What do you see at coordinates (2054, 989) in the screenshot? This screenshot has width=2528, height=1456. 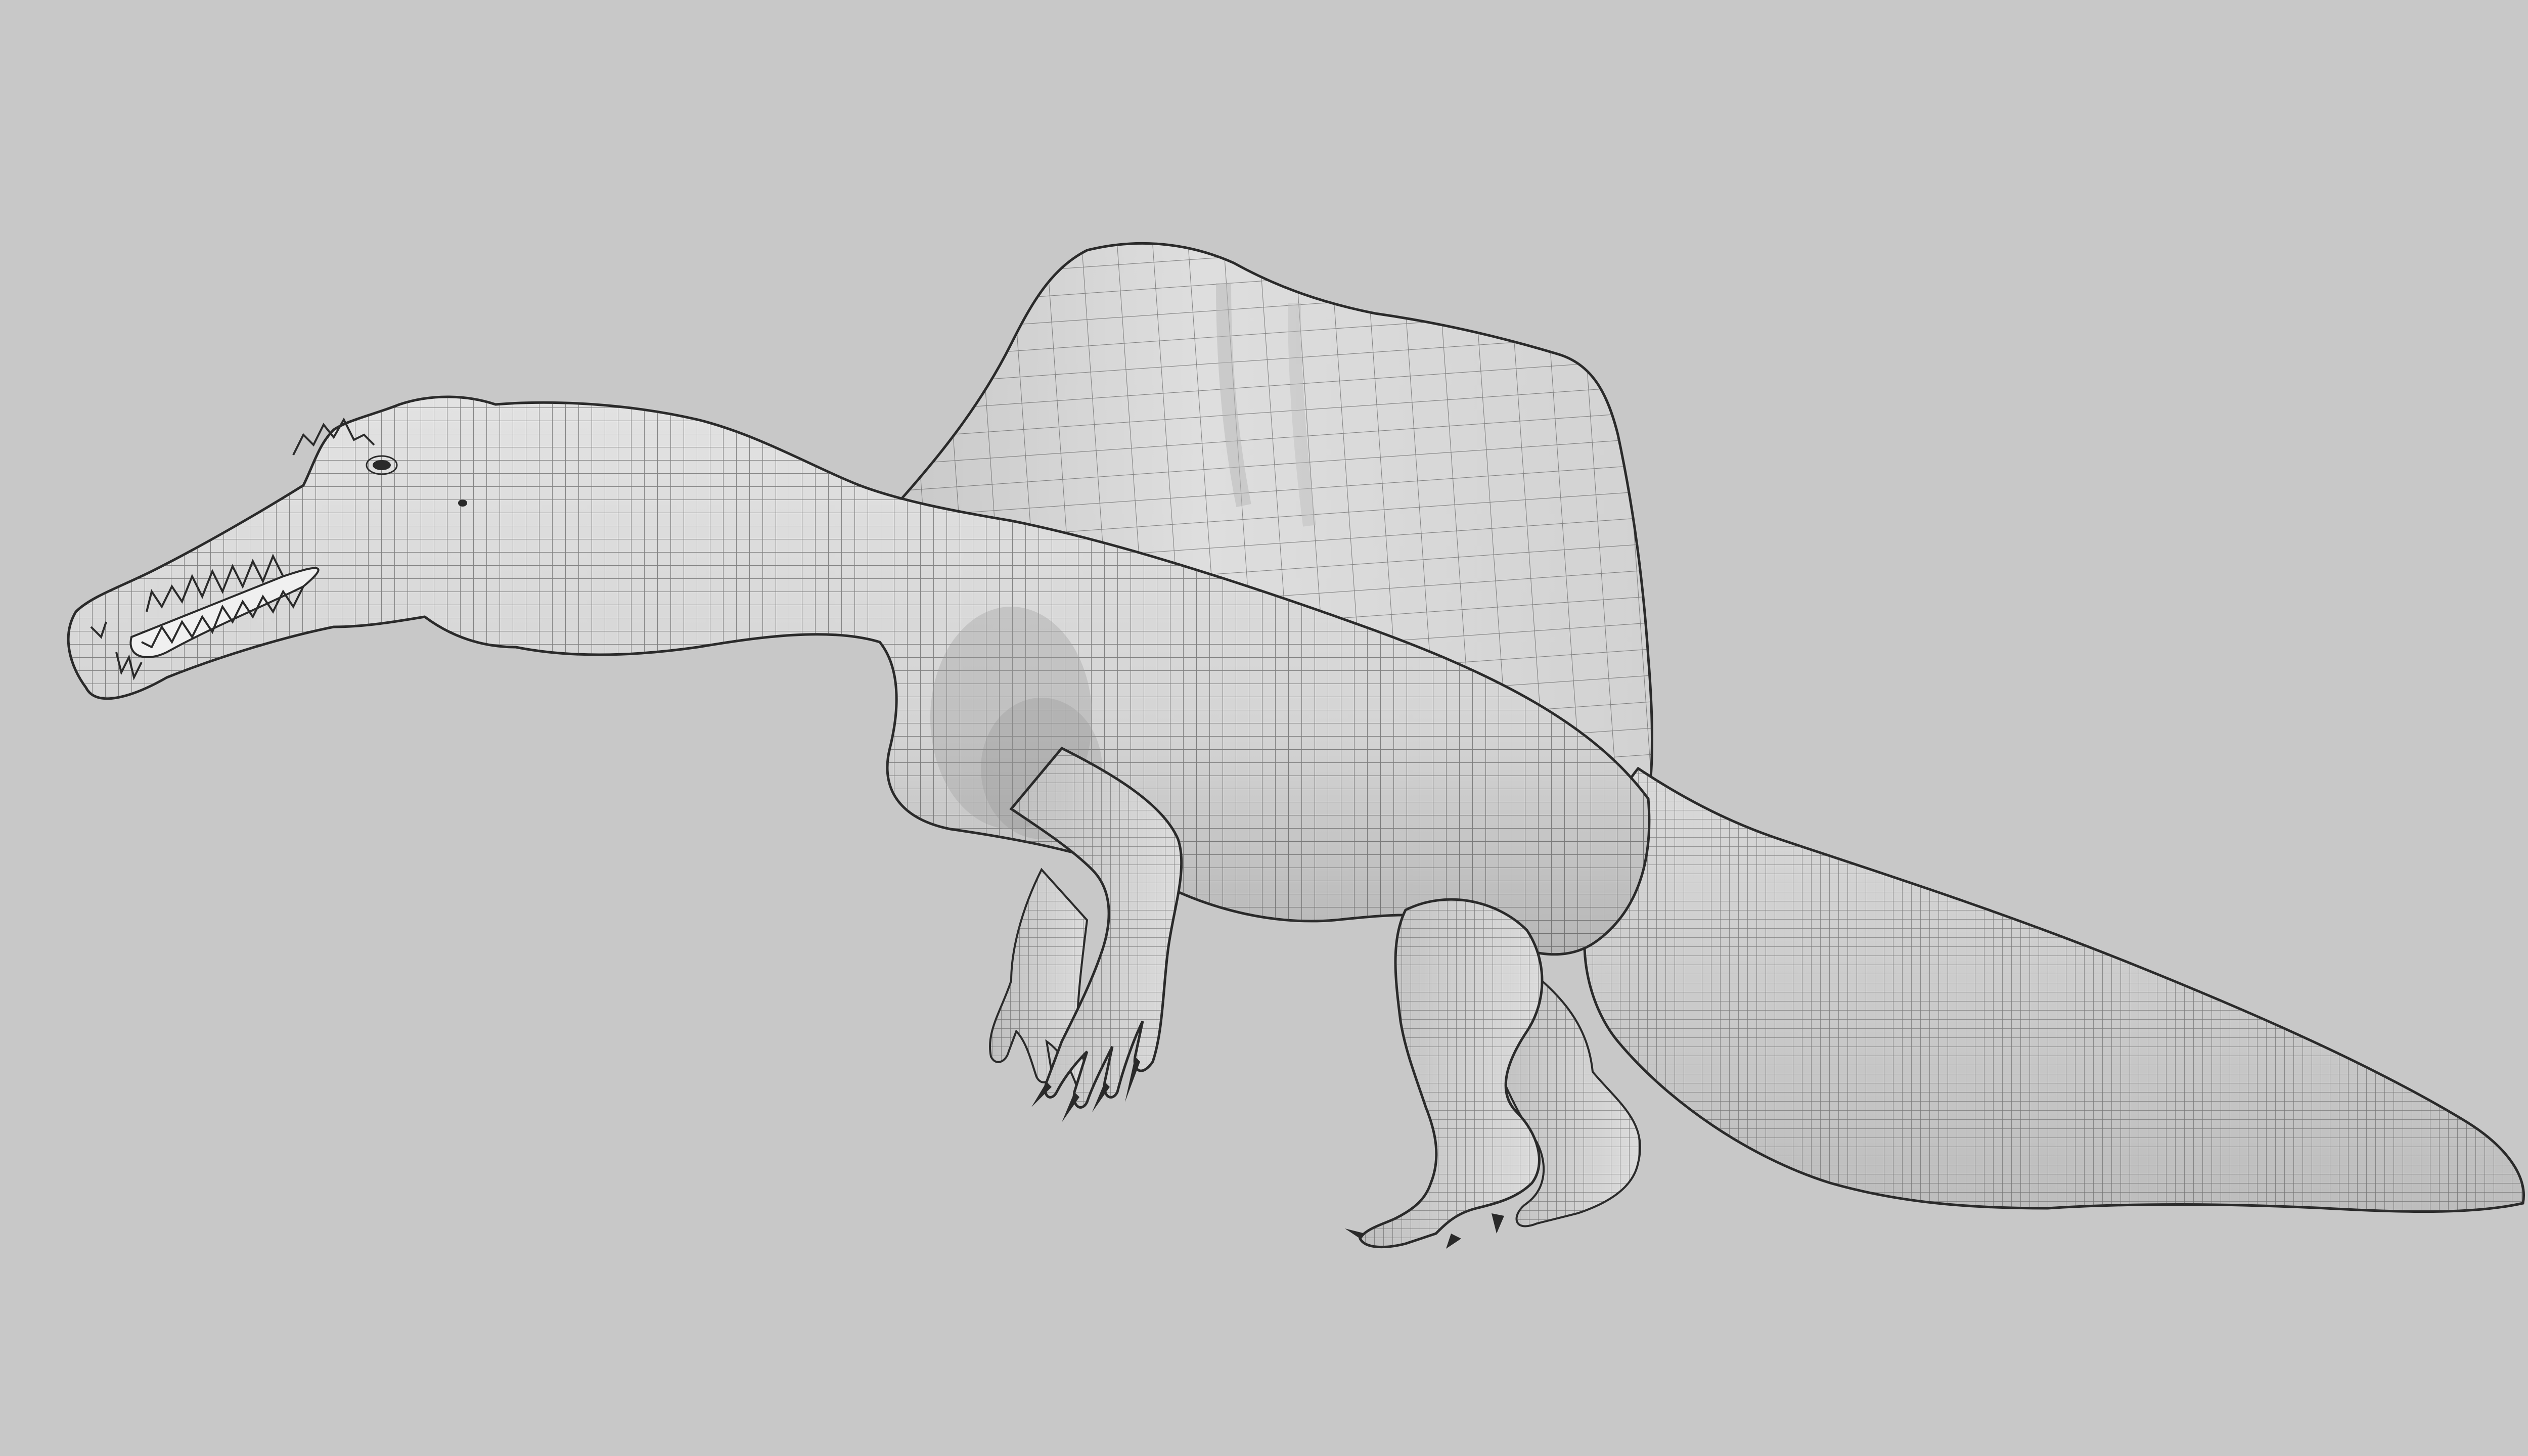 I see `tail` at bounding box center [2054, 989].